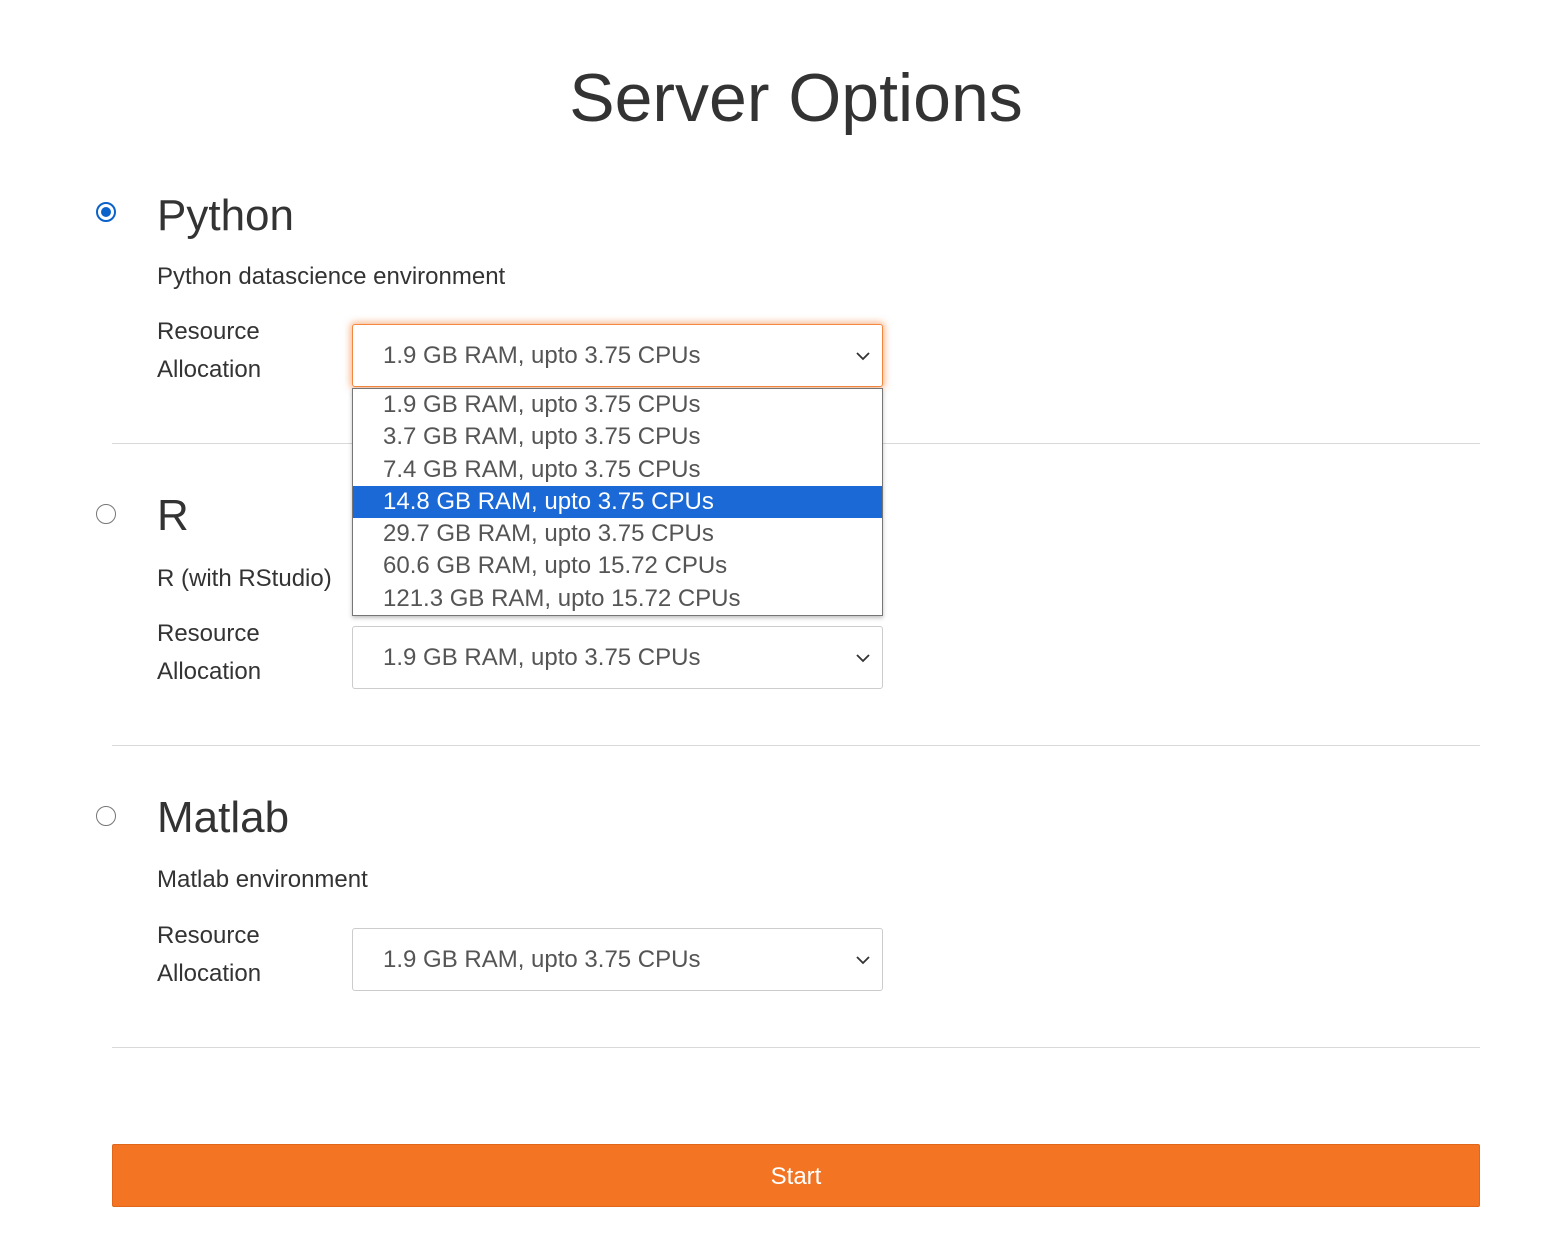 The height and width of the screenshot is (1249, 1548). I want to click on resource-allocation-label-matlab: Resource Allocation, so click(209, 954).